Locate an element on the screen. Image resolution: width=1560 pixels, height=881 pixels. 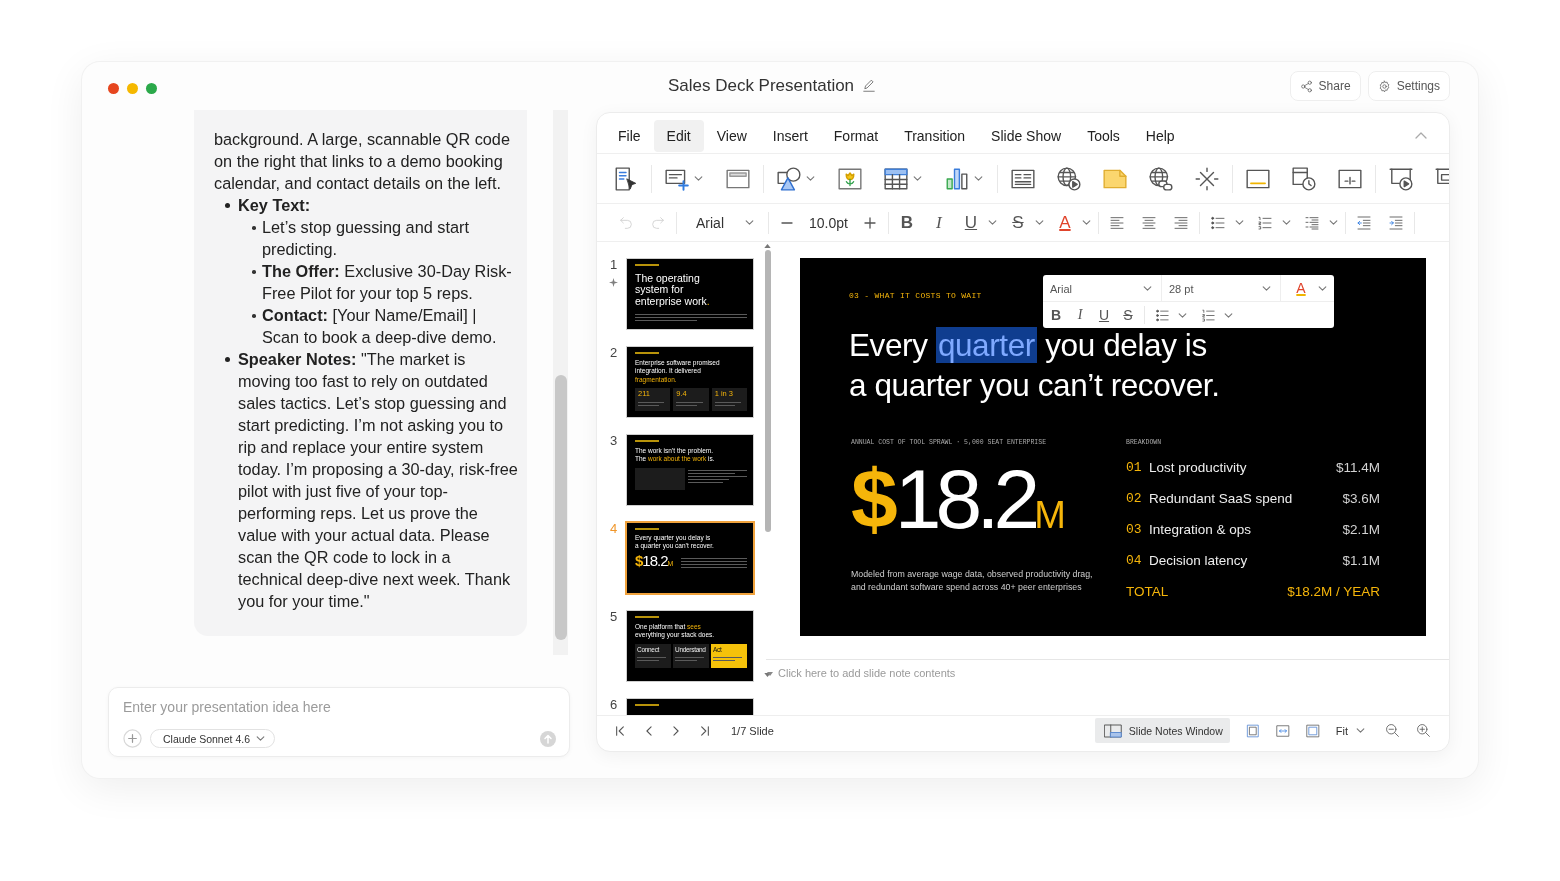
previous-slide-icon is located at coordinates (649, 730).